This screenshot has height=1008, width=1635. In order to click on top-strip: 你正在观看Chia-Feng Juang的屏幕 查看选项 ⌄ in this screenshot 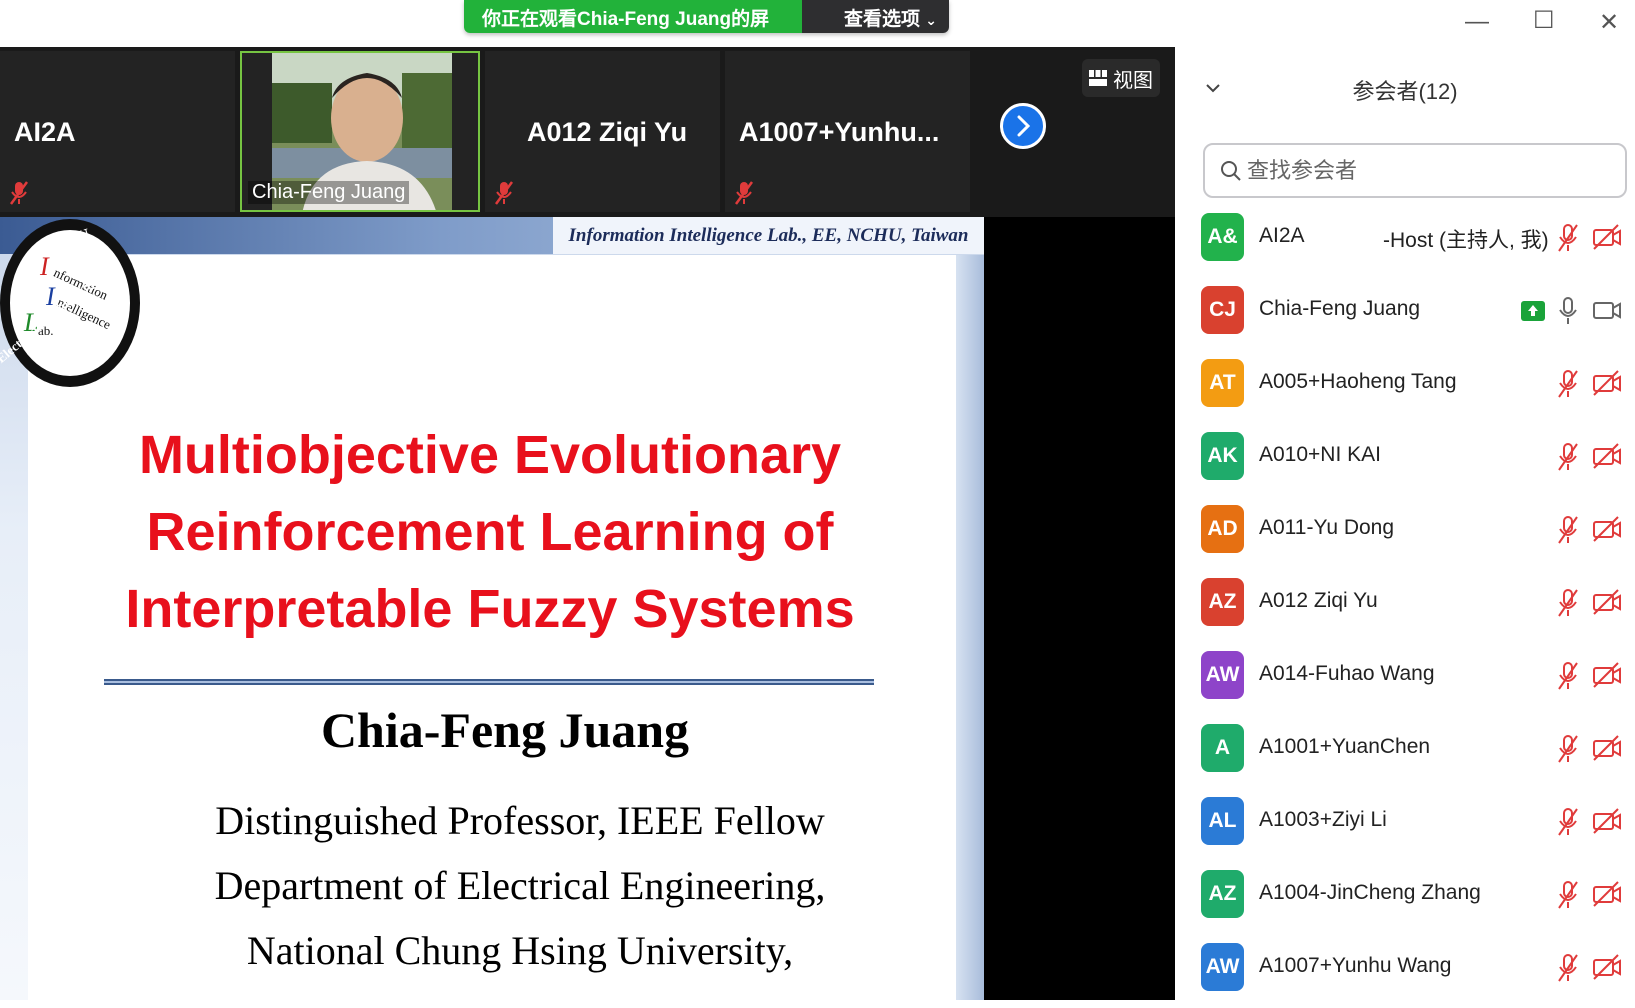, I will do `click(587, 23)`.